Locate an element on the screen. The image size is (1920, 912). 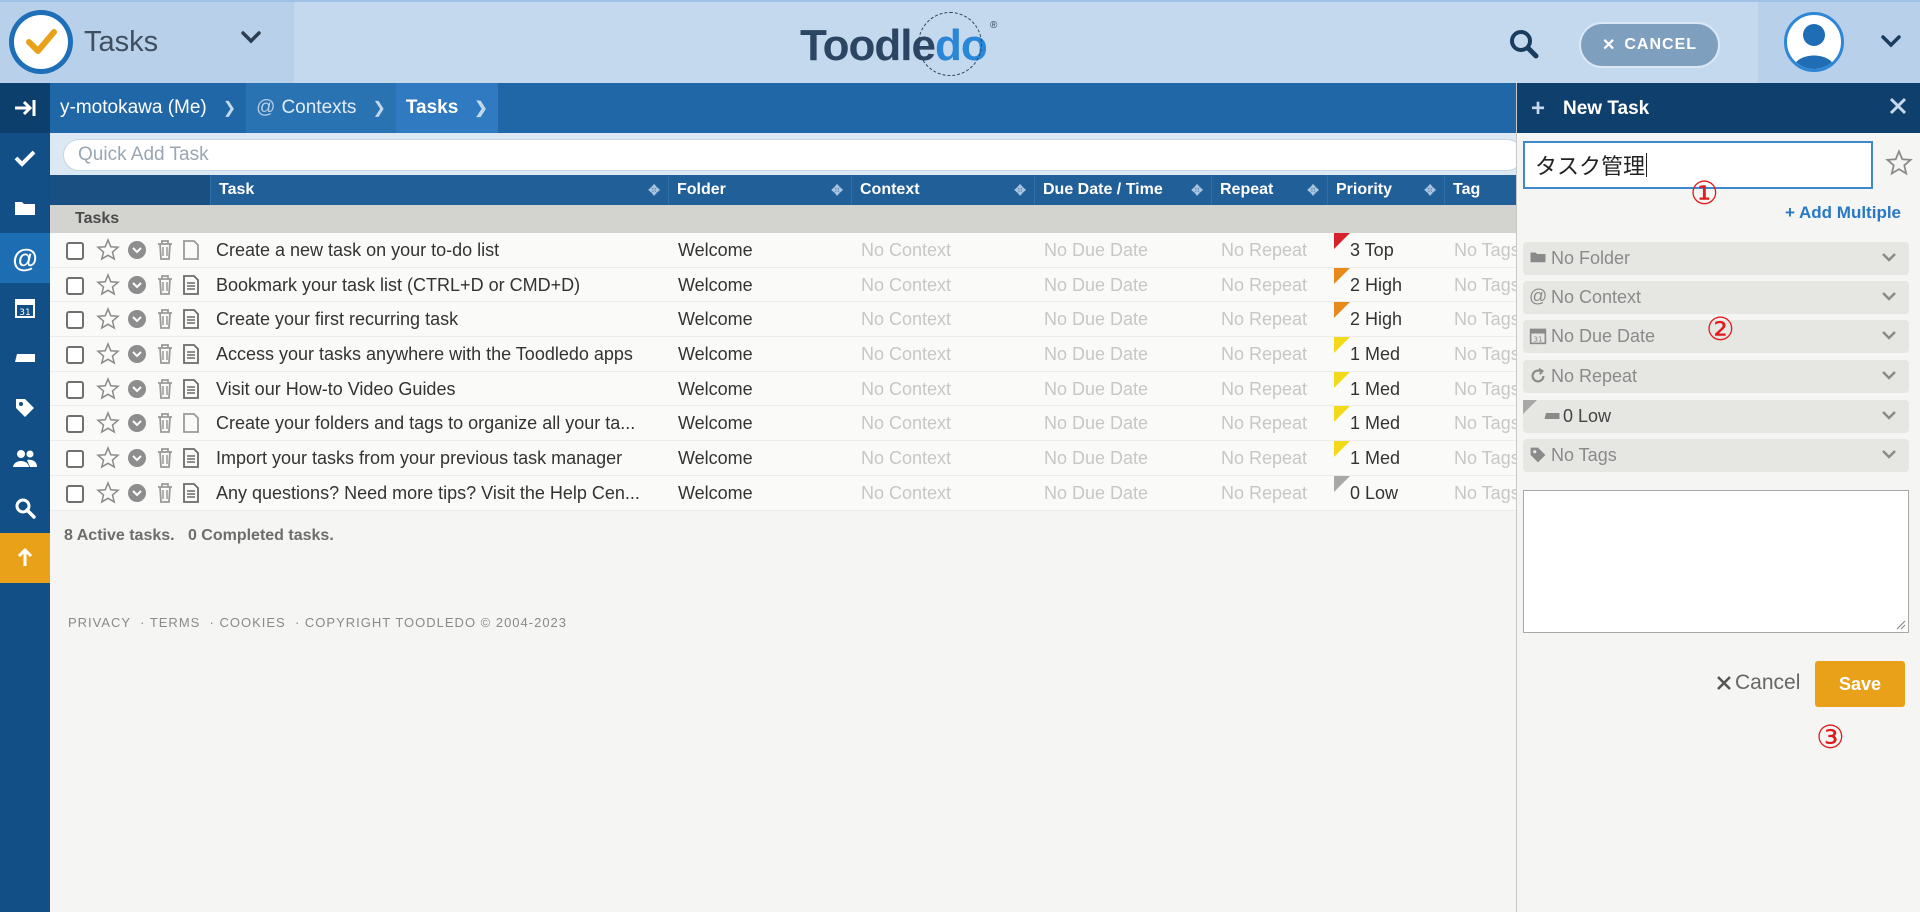
quick-add-input: Quick Add Task is located at coordinates (793, 155).